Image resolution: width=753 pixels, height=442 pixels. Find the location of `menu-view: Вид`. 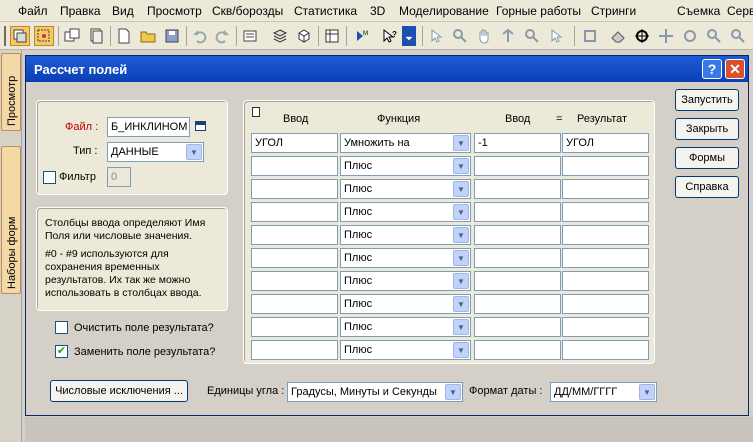

menu-view: Вид is located at coordinates (123, 11).